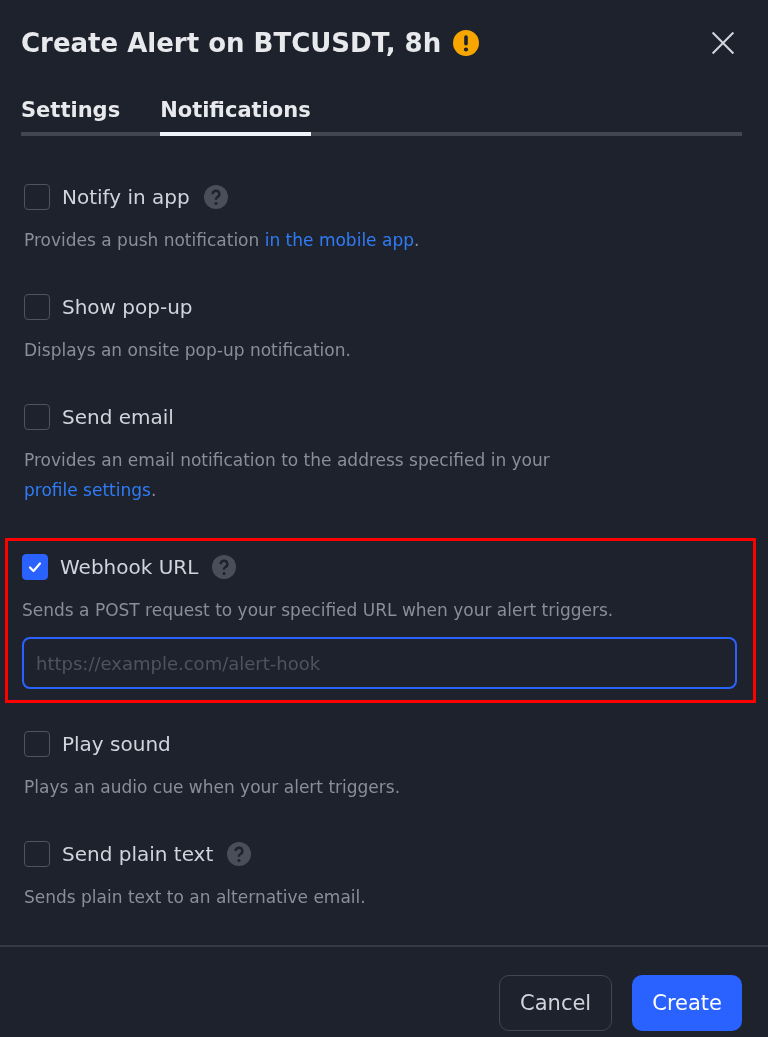 The width and height of the screenshot is (768, 1037). Describe the element at coordinates (287, 460) in the screenshot. I see `description-text: Provides an email notification to the address specified in your` at that location.